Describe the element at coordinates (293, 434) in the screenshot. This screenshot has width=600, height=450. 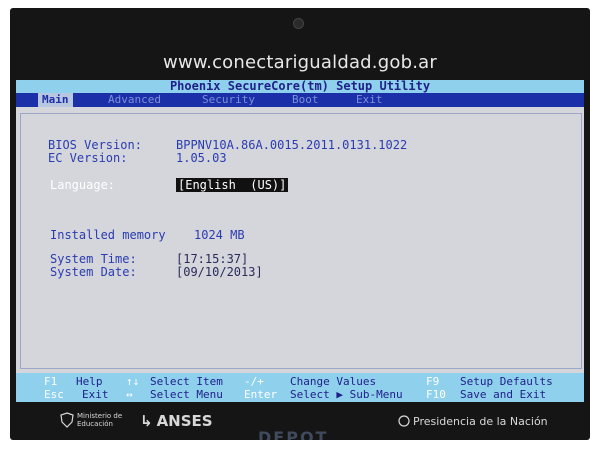
I see `depot-logo: DEPOT` at that location.